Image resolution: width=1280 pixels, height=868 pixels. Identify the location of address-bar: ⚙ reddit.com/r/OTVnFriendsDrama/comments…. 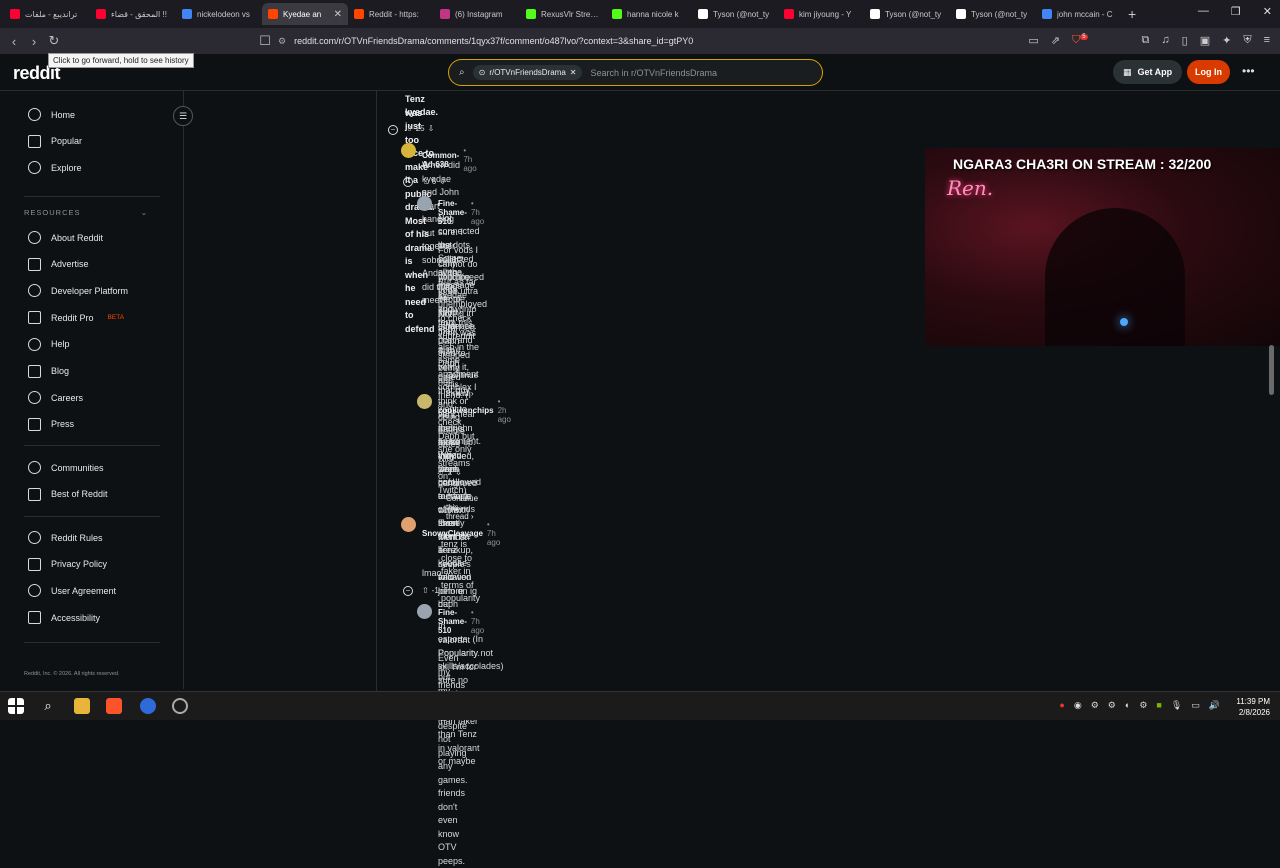
(628, 41).